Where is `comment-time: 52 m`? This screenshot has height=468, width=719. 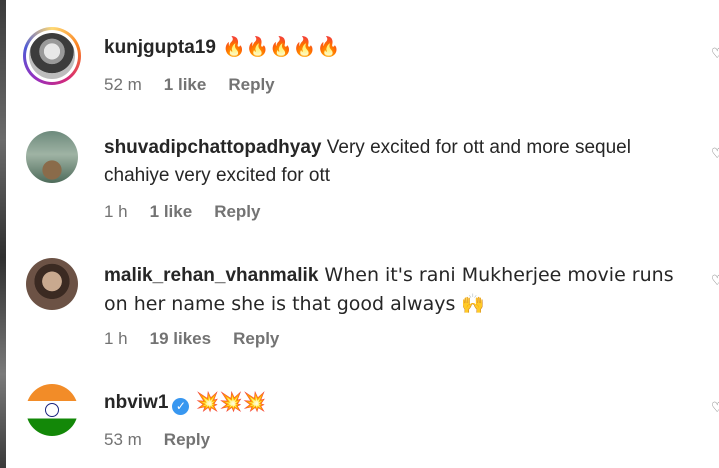 comment-time: 52 m is located at coordinates (123, 84).